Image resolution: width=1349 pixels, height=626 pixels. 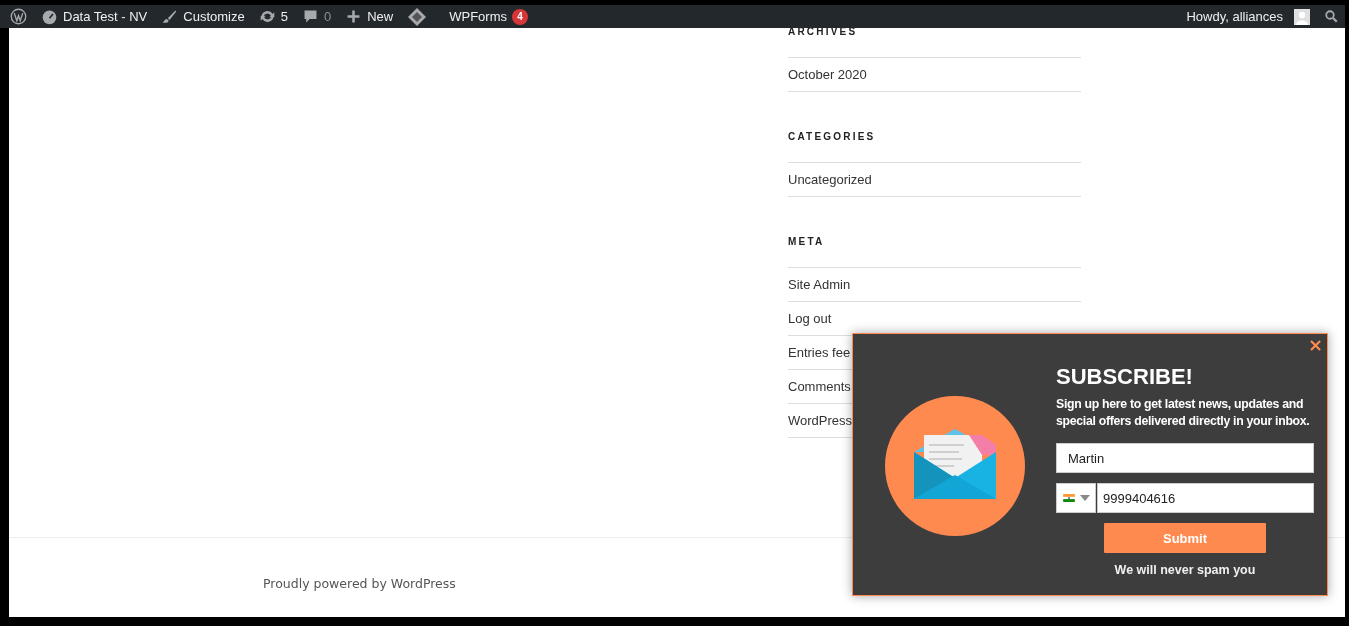 I want to click on count-badge: 4, so click(x=520, y=16).